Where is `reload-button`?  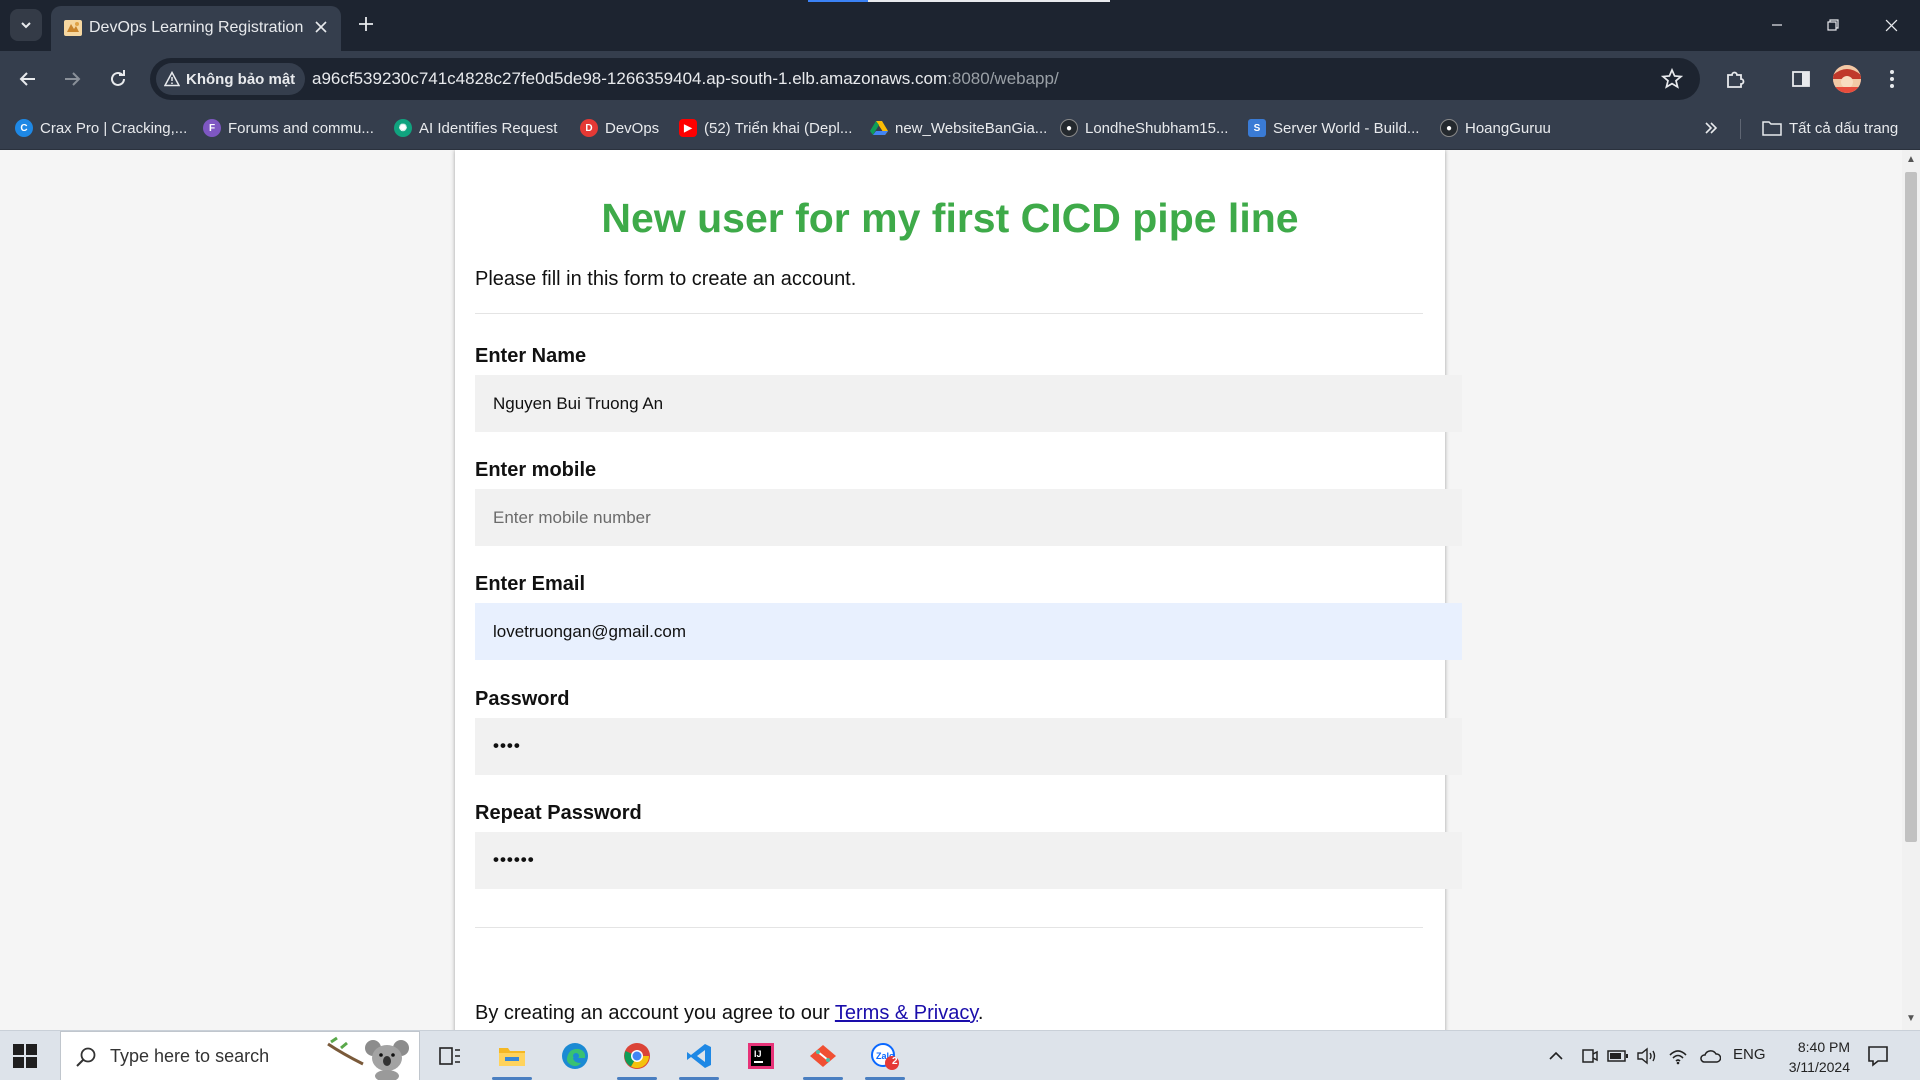 reload-button is located at coordinates (118, 79).